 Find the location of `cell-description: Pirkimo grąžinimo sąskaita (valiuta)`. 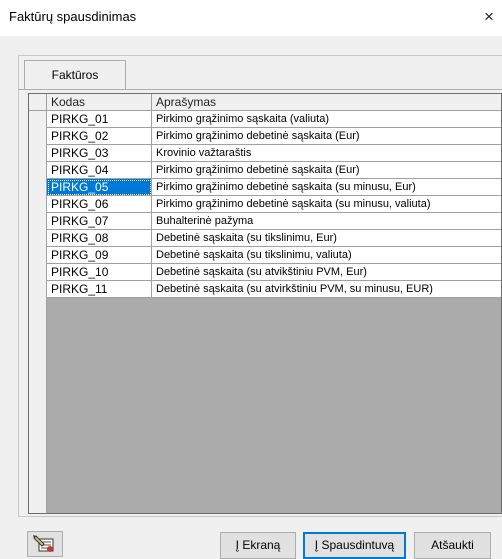

cell-description: Pirkimo grąžinimo sąskaita (valiuta) is located at coordinates (326, 119).